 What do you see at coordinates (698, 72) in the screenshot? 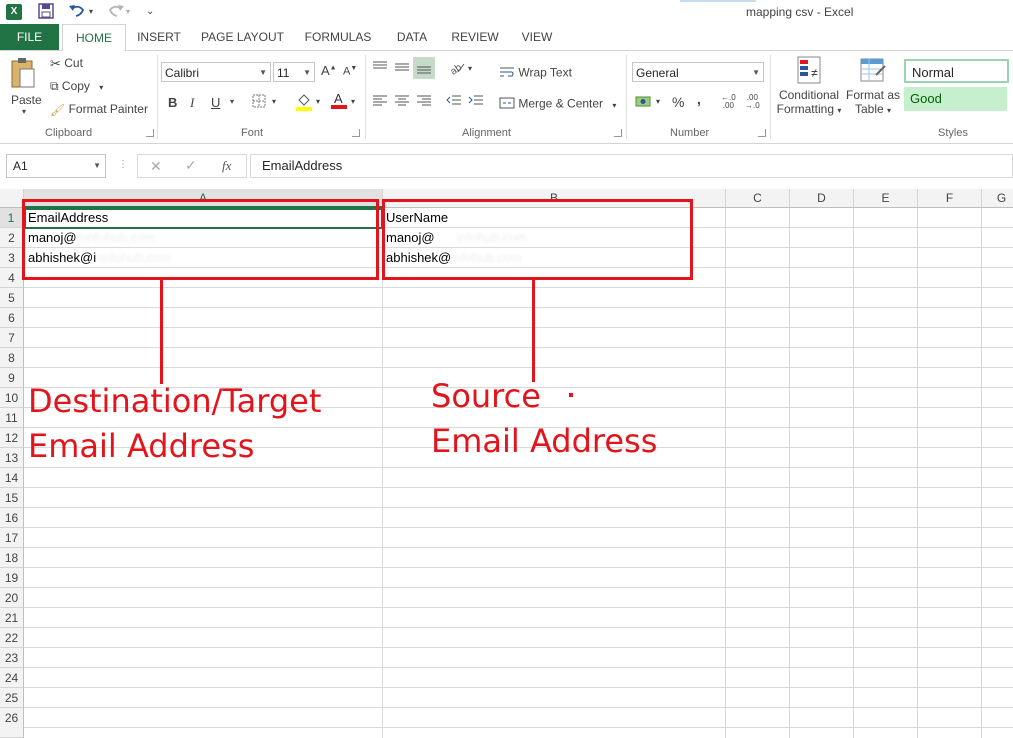
I see `number-format-combo: General ▼` at bounding box center [698, 72].